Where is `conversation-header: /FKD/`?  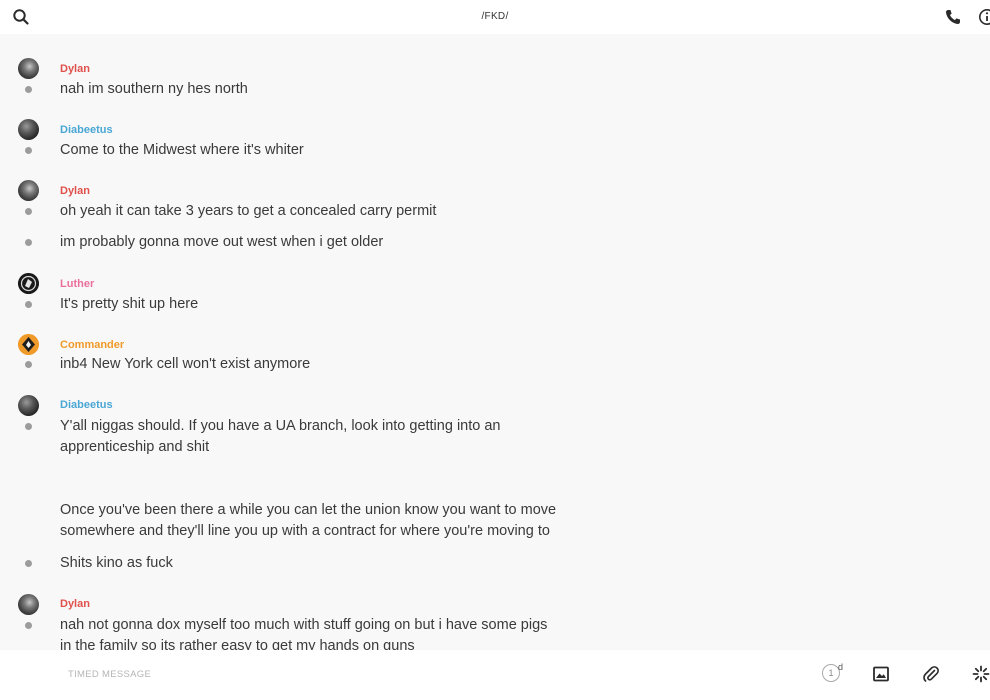
conversation-header: /FKD/ is located at coordinates (495, 17).